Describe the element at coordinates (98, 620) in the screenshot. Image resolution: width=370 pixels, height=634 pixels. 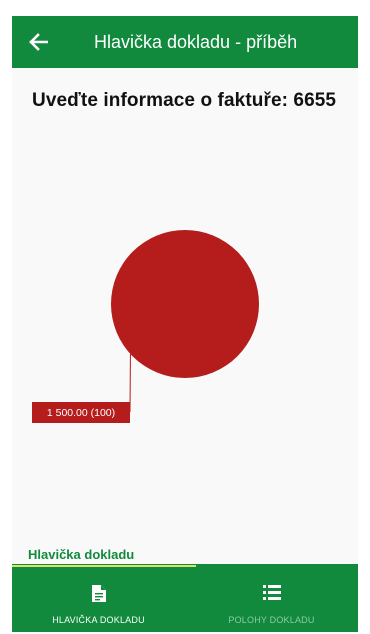
I see `nav-label-invoice-header: HLAVIČKA DOKLADU` at that location.